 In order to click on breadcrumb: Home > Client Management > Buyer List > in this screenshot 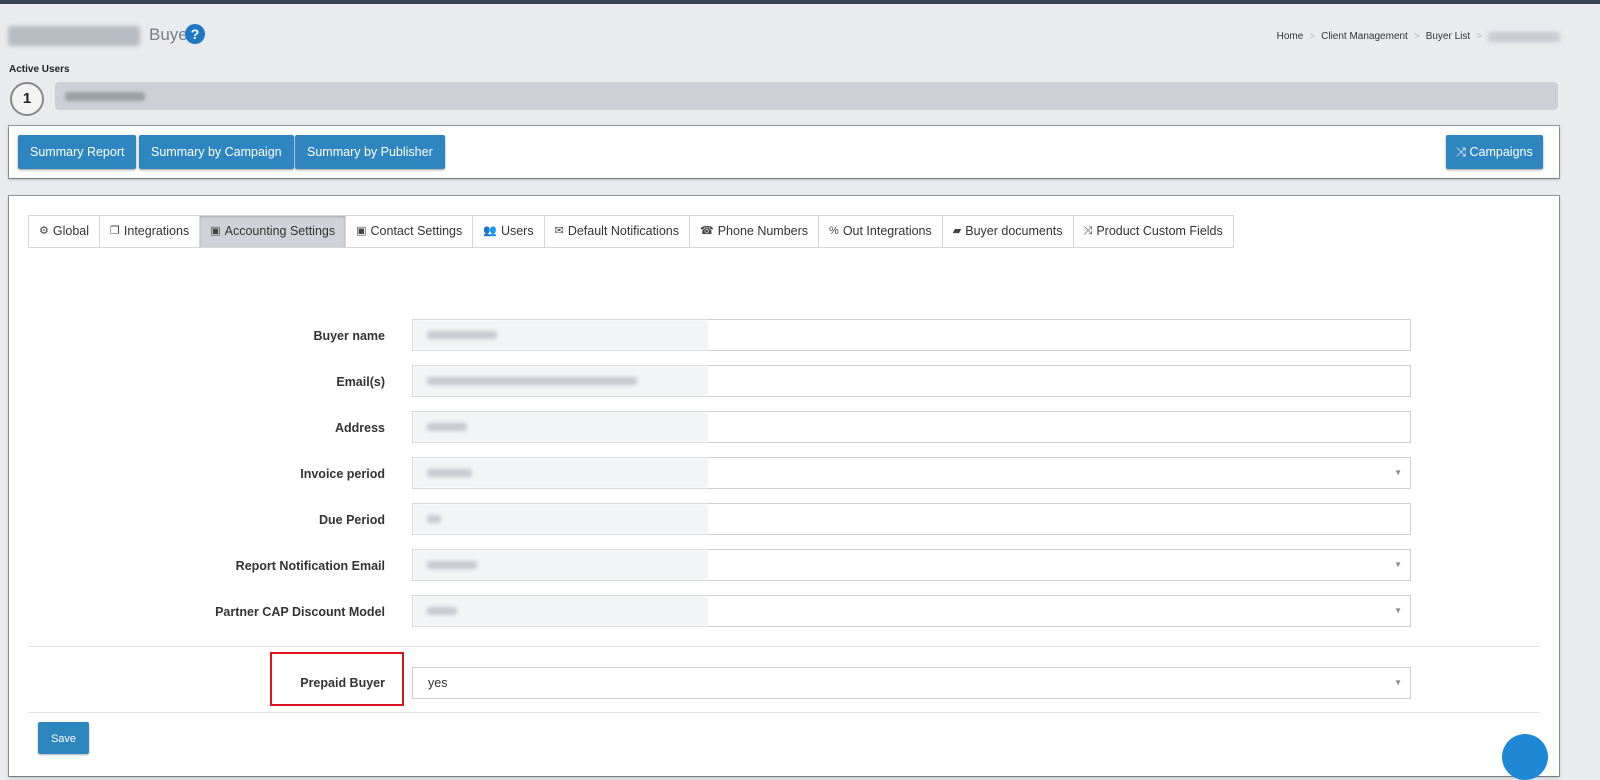, I will do `click(1418, 36)`.